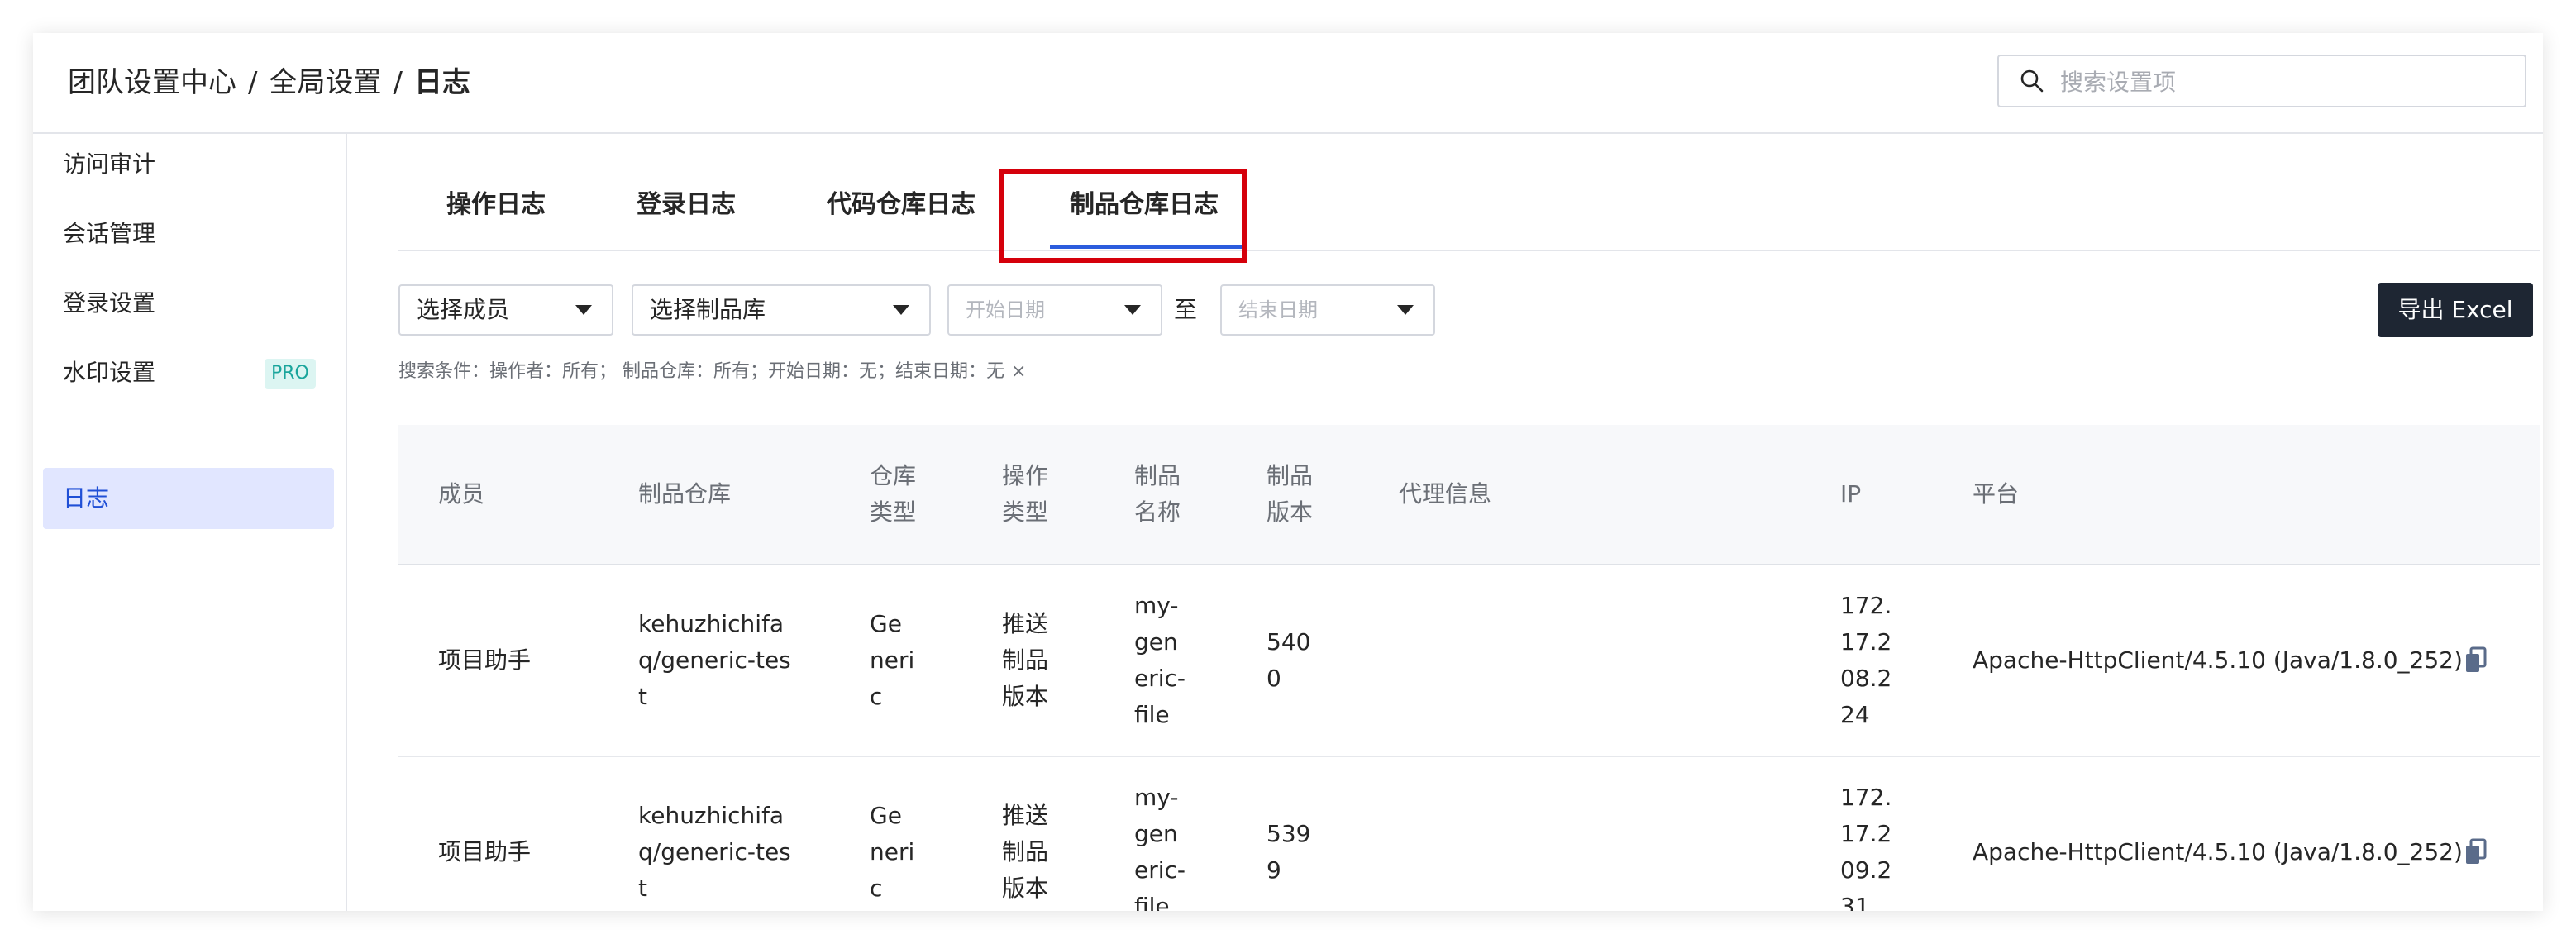 Image resolution: width=2576 pixels, height=944 pixels. Describe the element at coordinates (1054, 310) in the screenshot. I see `start-date-picker: 开始日期` at that location.